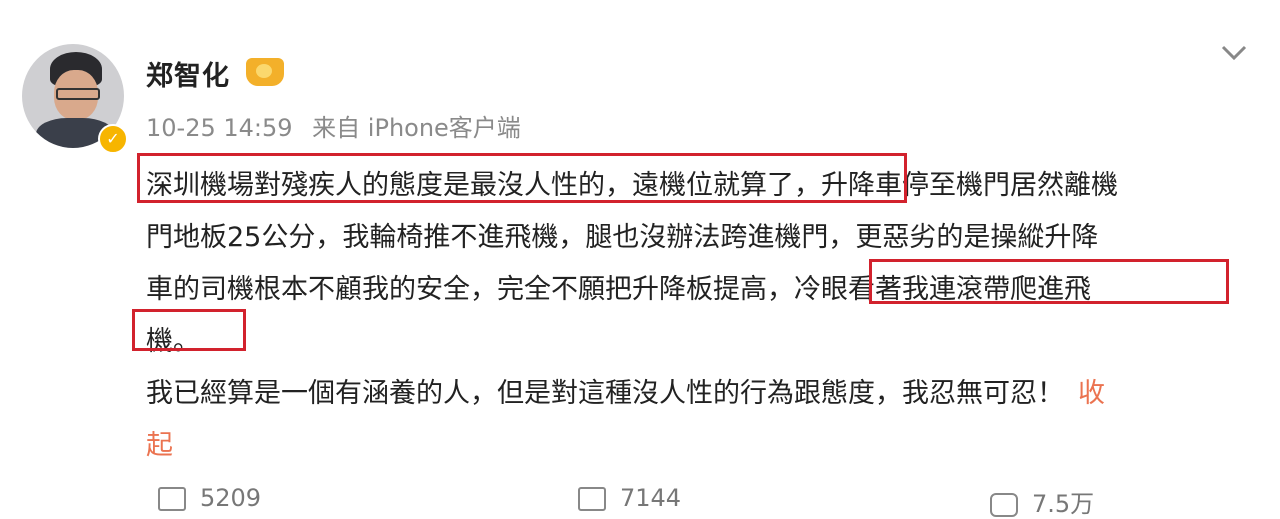 Image resolution: width=1280 pixels, height=519 pixels. What do you see at coordinates (622, 237) in the screenshot?
I see `post-line-2: 門地板25公分，我輪椅推不進飛機，腿也沒辦法跨進機門，更惡劣的是操縱升降` at bounding box center [622, 237].